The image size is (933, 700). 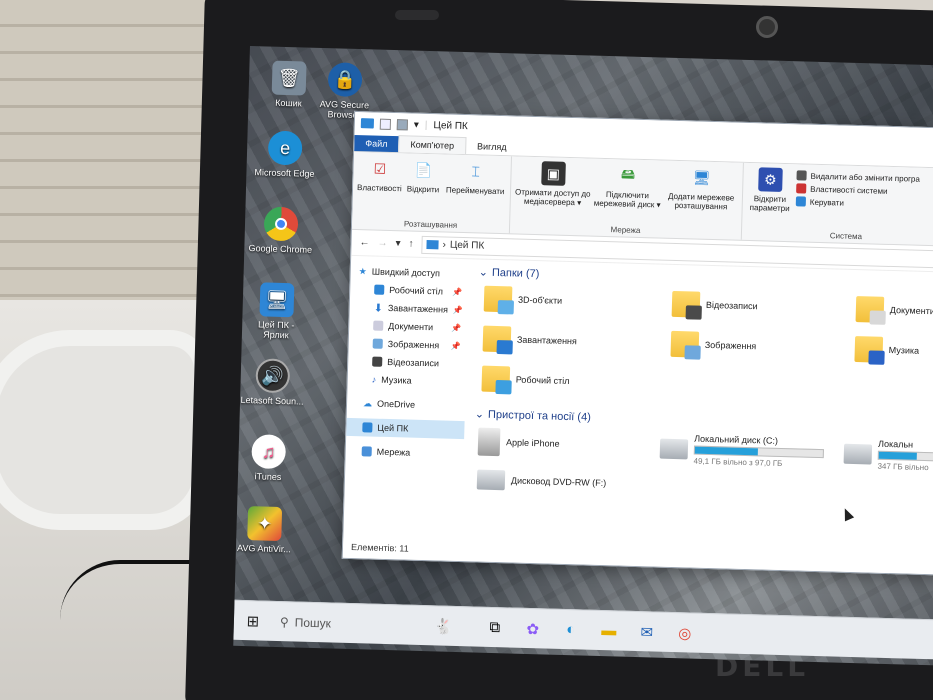 I want to click on desktop-icon-chrome: Google Chrome, so click(x=280, y=230).